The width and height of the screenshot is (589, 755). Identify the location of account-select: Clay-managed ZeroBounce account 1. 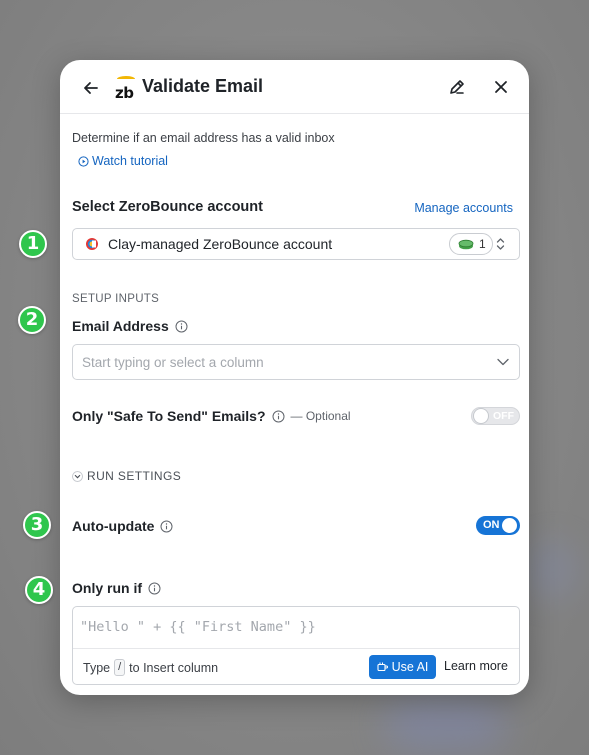
(296, 244).